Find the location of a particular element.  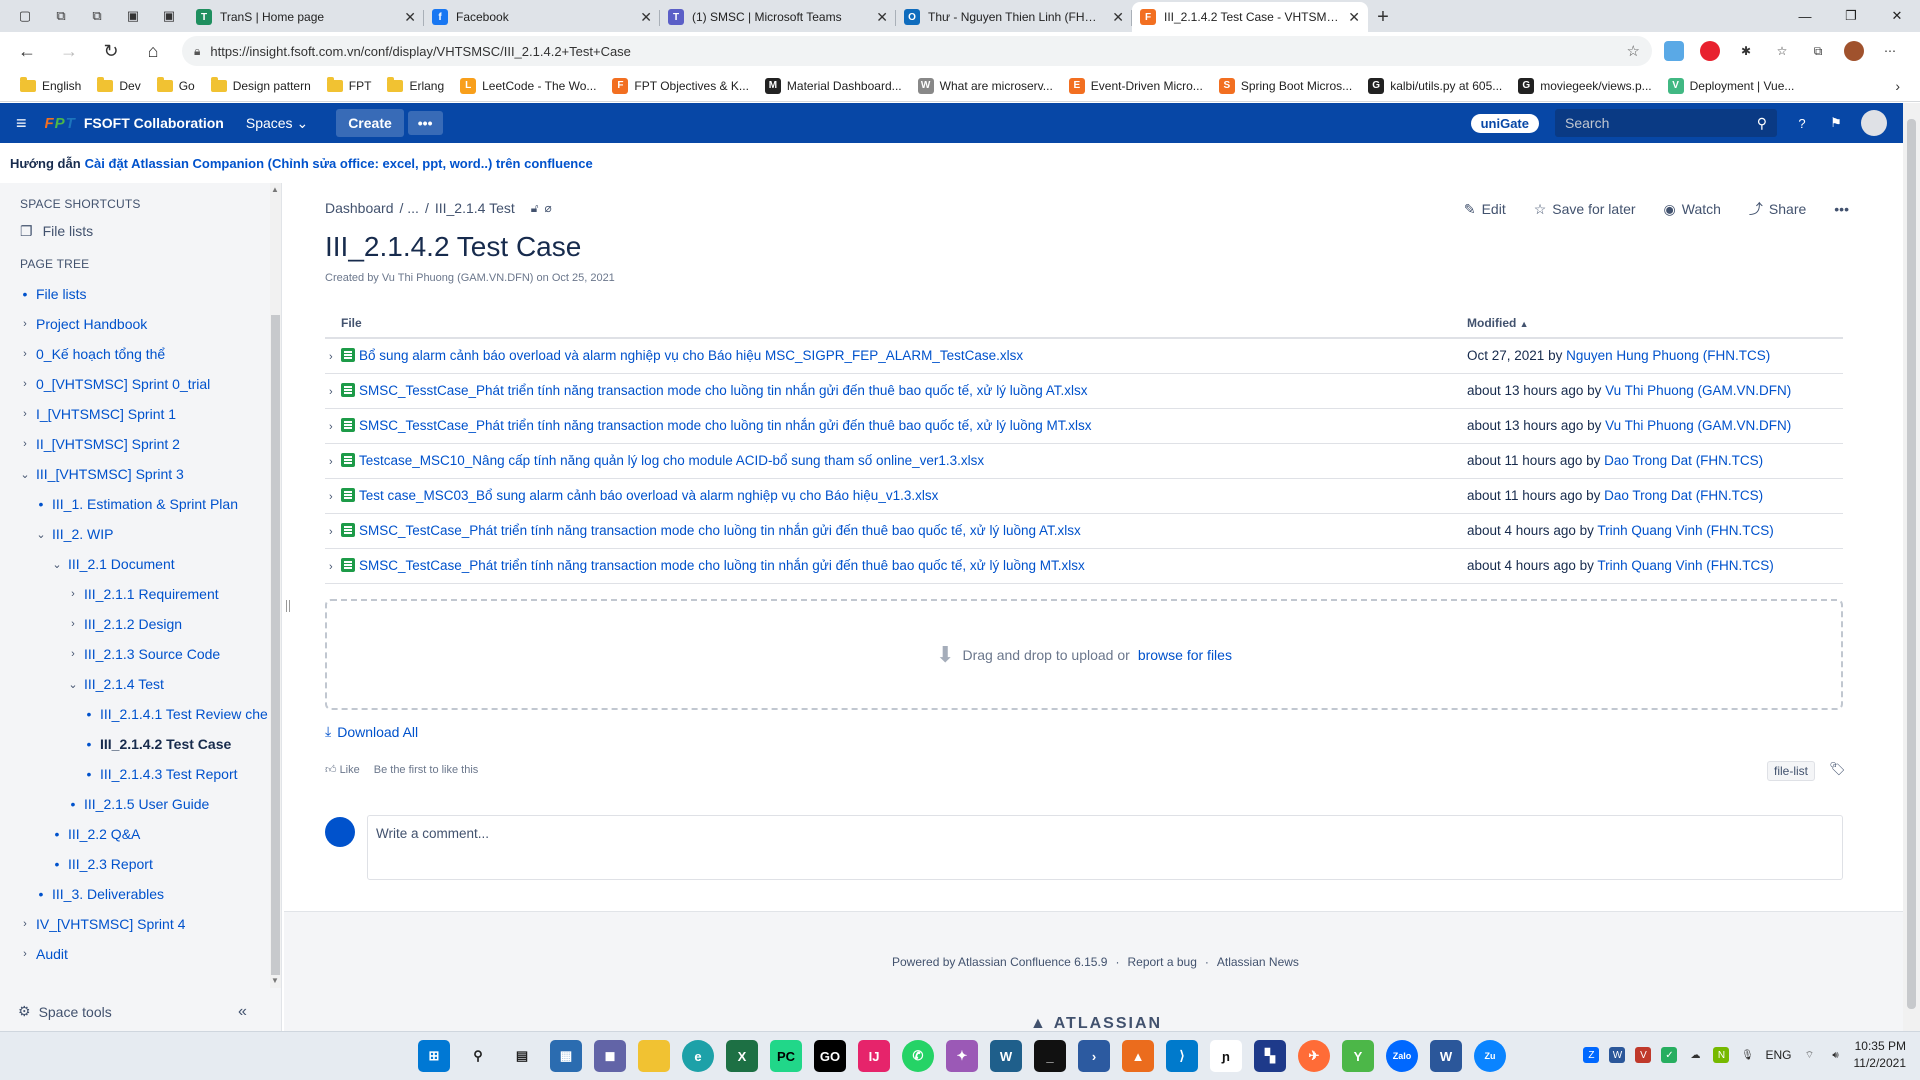

restore-icon: ❐ is located at coordinates (1851, 16).